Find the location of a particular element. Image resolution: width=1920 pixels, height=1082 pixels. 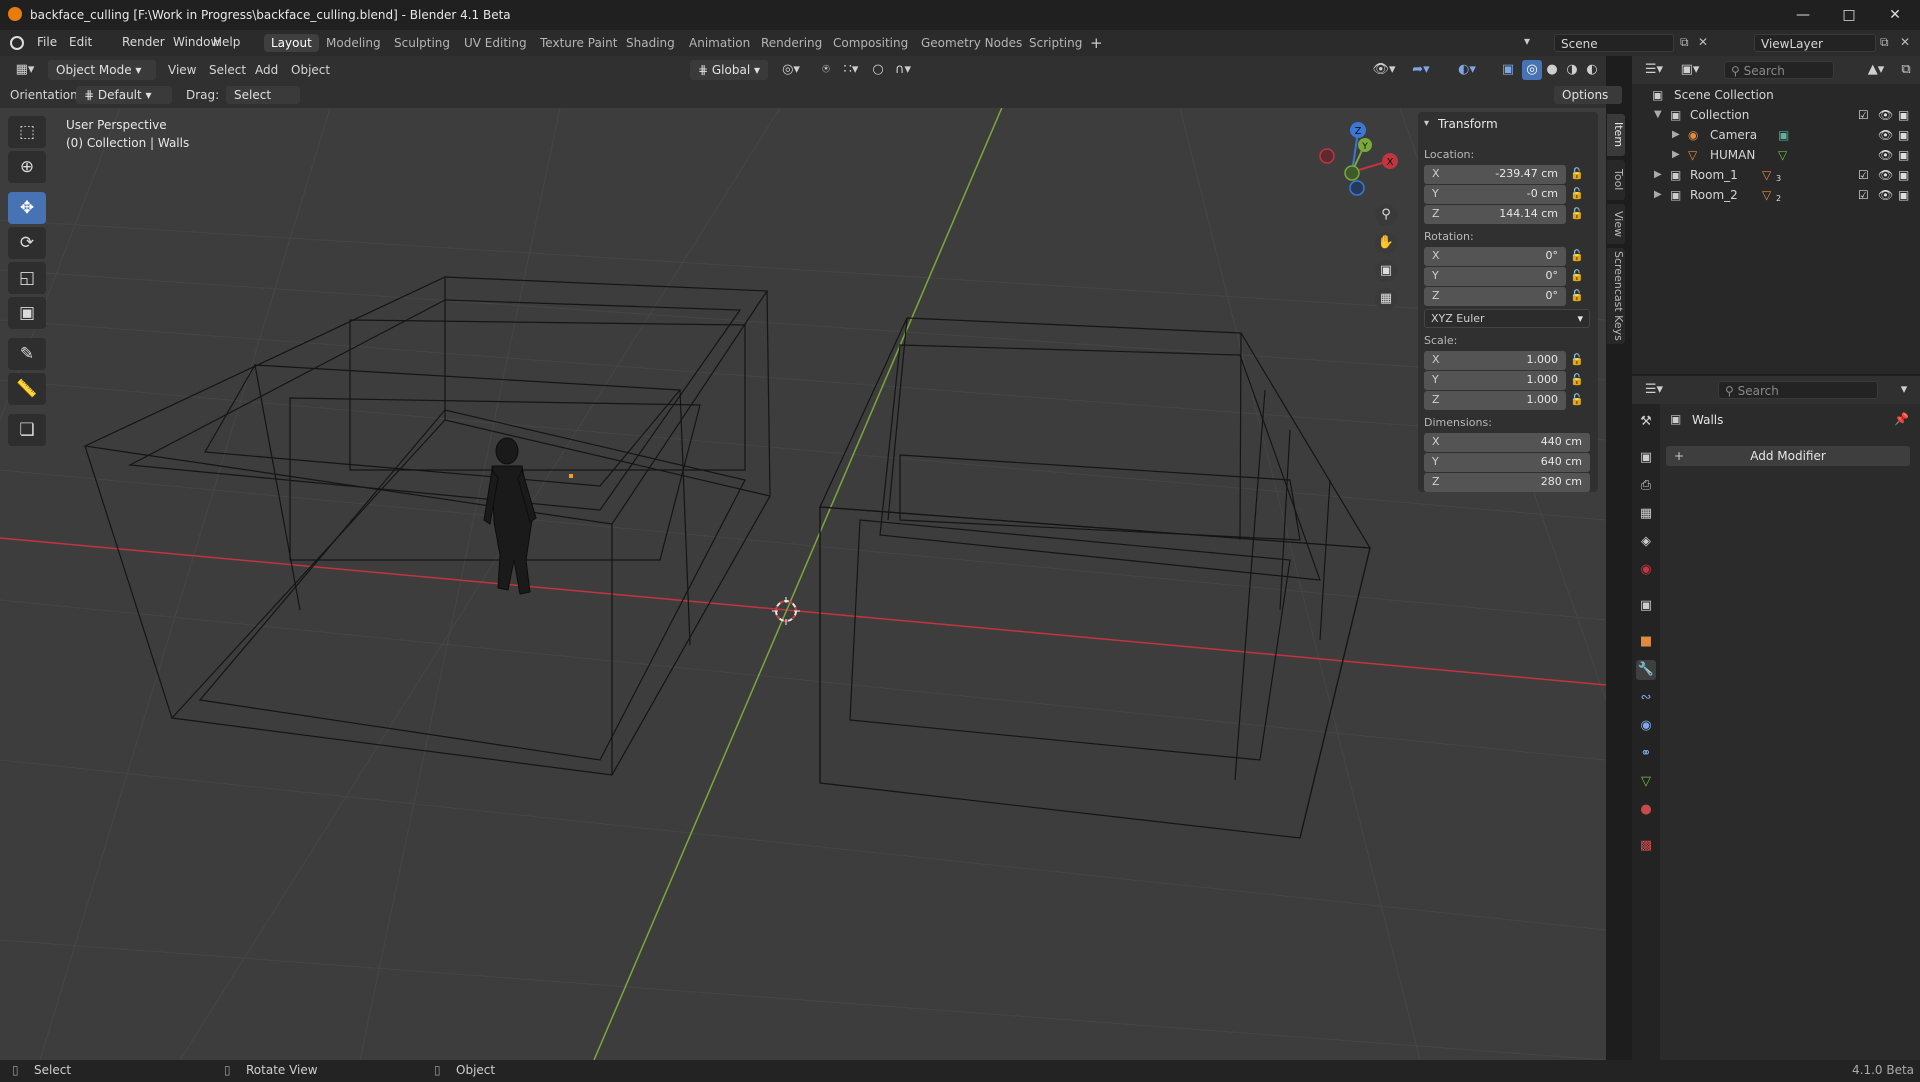

tab-animation: Animation is located at coordinates (719, 43).